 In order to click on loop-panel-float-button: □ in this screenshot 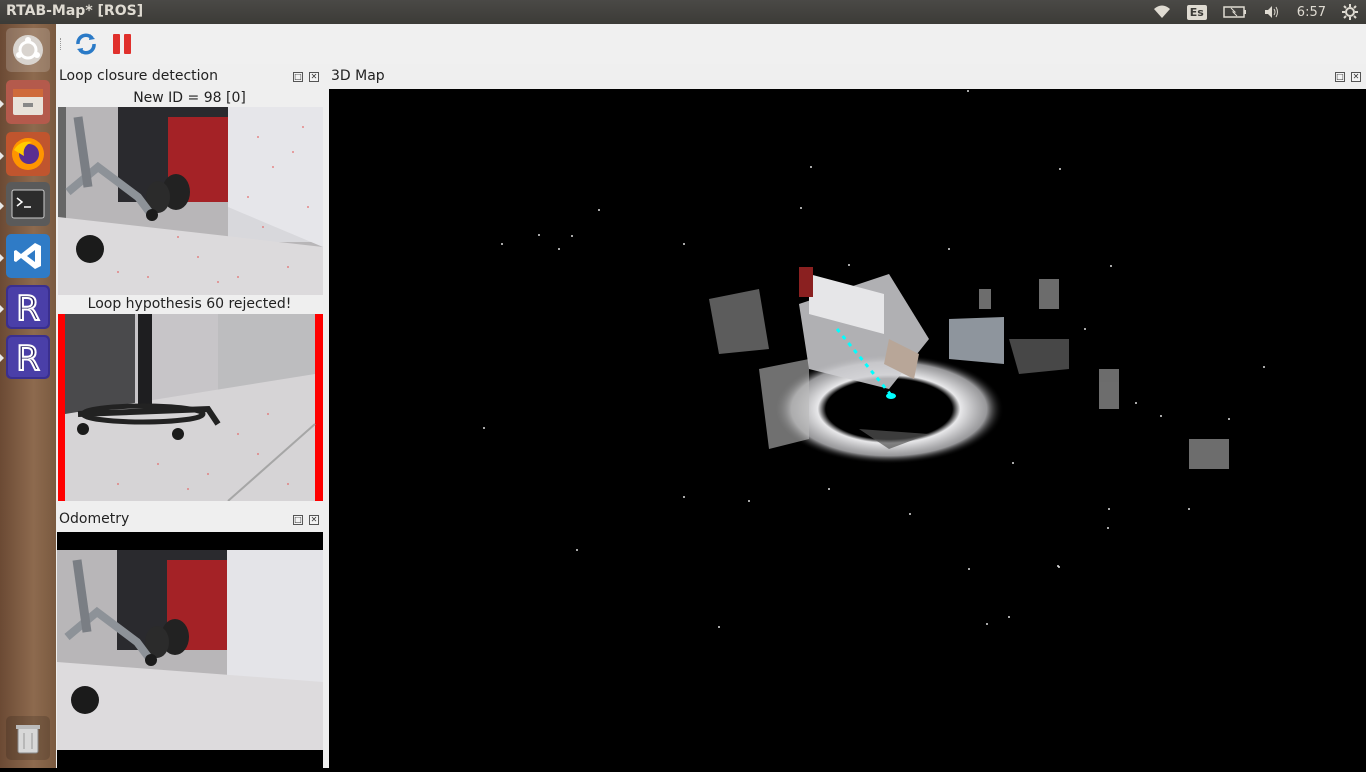, I will do `click(298, 77)`.